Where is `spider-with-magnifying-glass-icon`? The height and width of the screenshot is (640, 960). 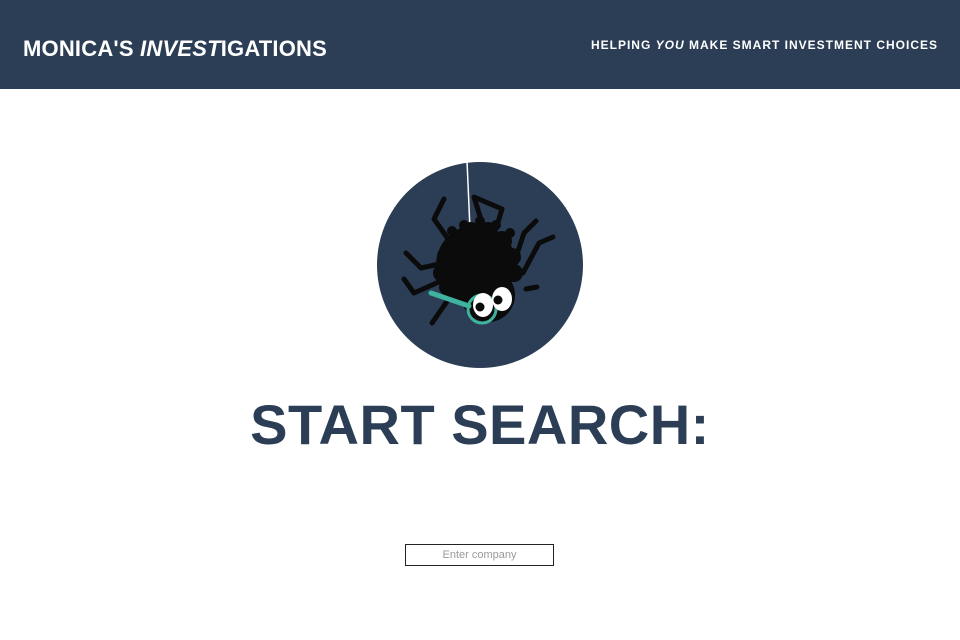
spider-with-magnifying-glass-icon is located at coordinates (480, 264).